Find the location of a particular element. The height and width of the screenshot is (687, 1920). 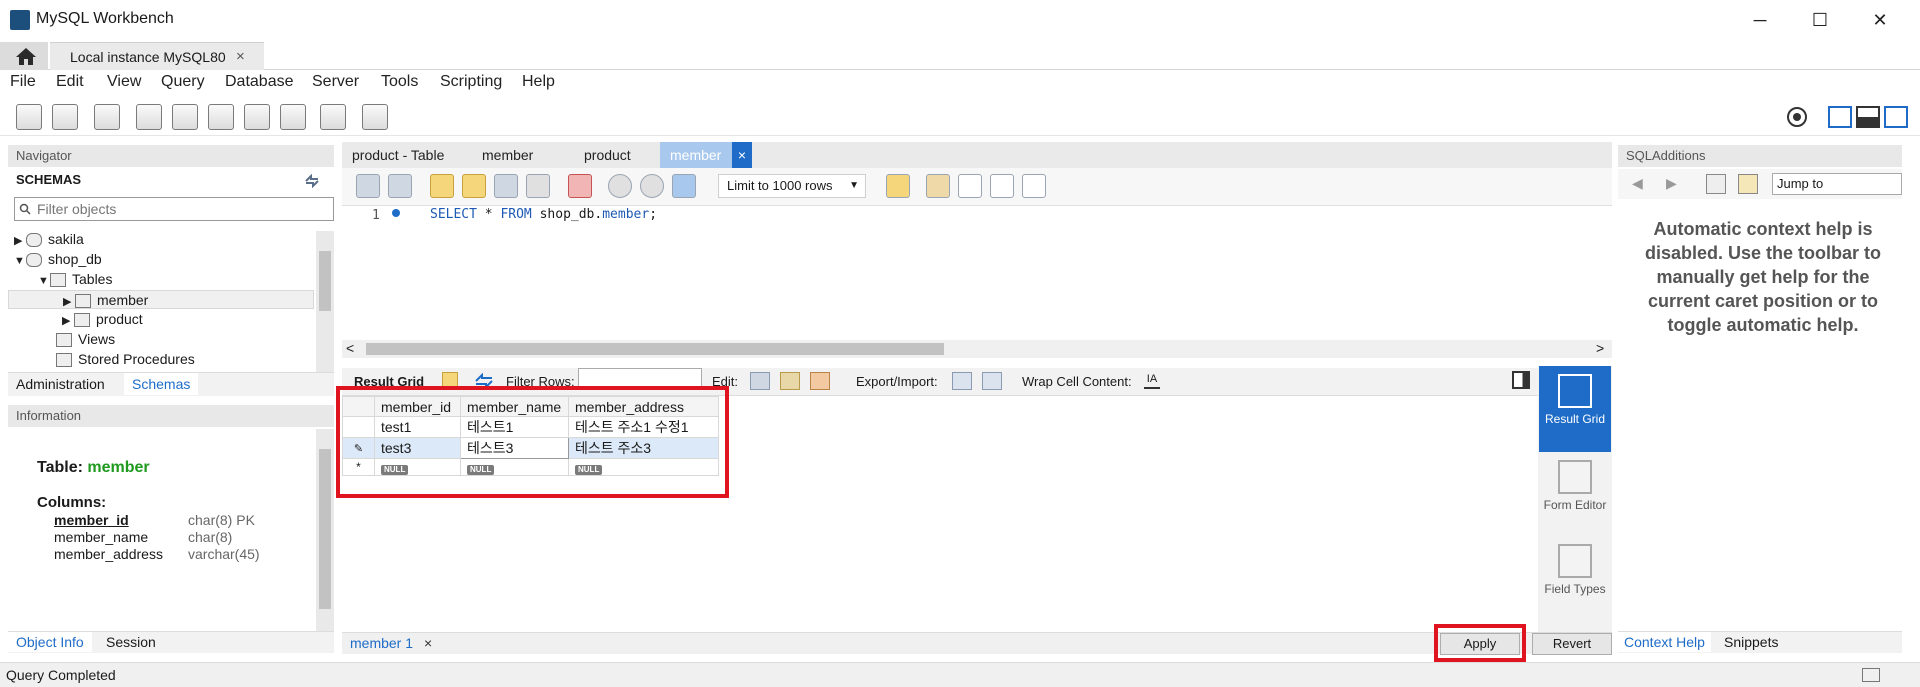

toggle-error-icon is located at coordinates (580, 186).